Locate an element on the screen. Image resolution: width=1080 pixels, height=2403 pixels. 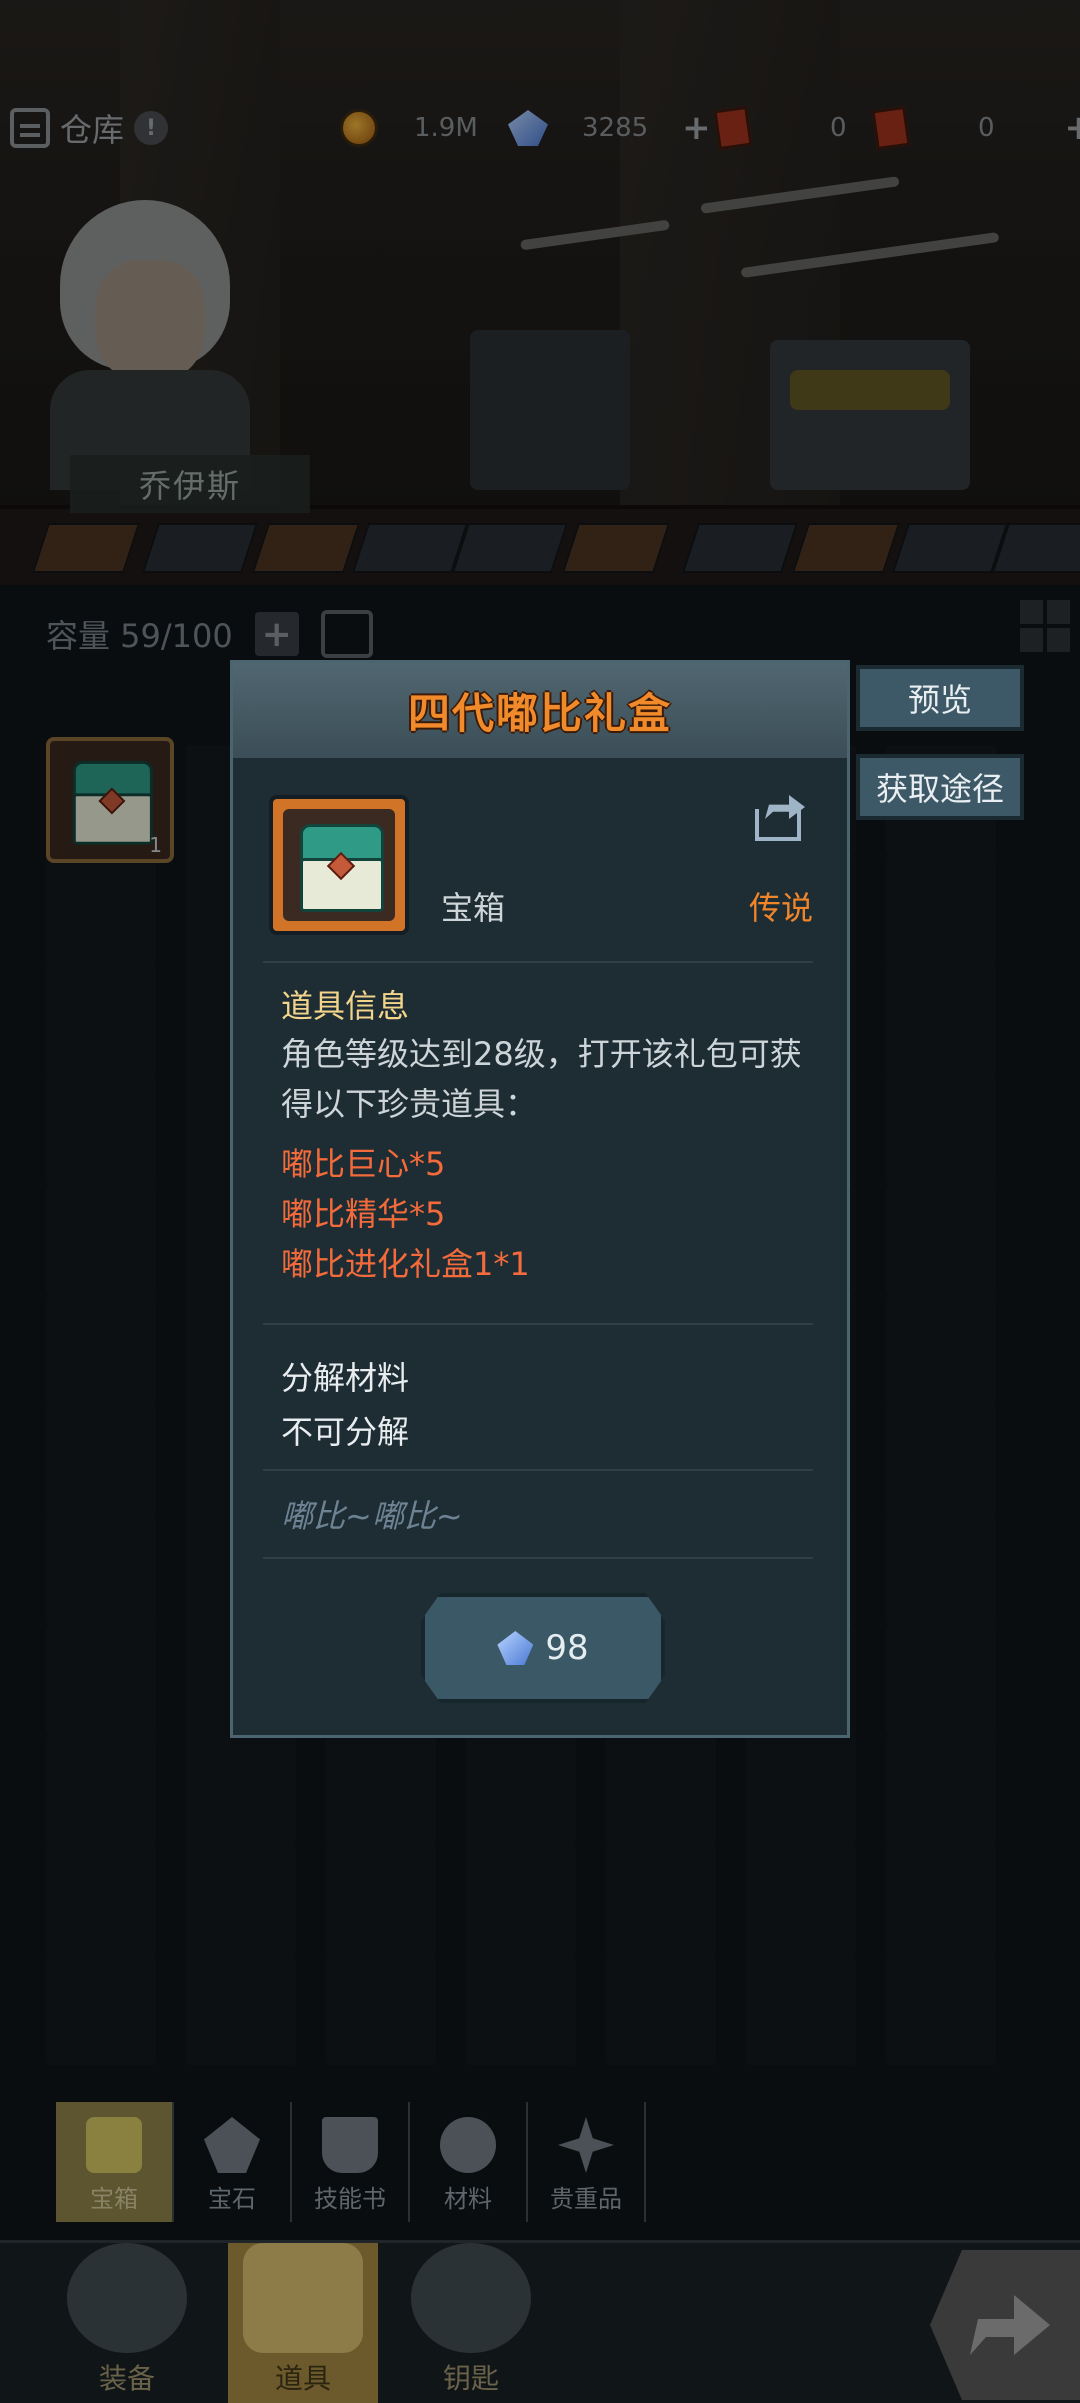
price-value: 98 is located at coordinates (567, 1648).